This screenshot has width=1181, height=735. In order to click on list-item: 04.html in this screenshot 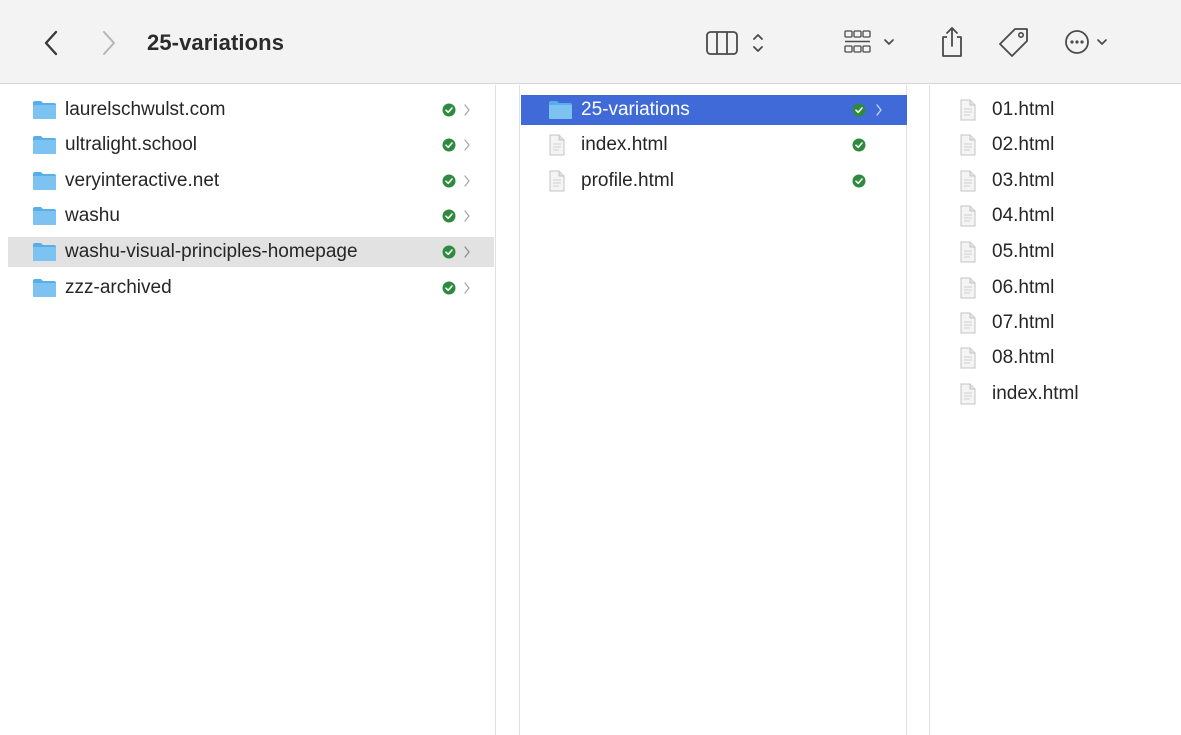, I will do `click(1055, 216)`.